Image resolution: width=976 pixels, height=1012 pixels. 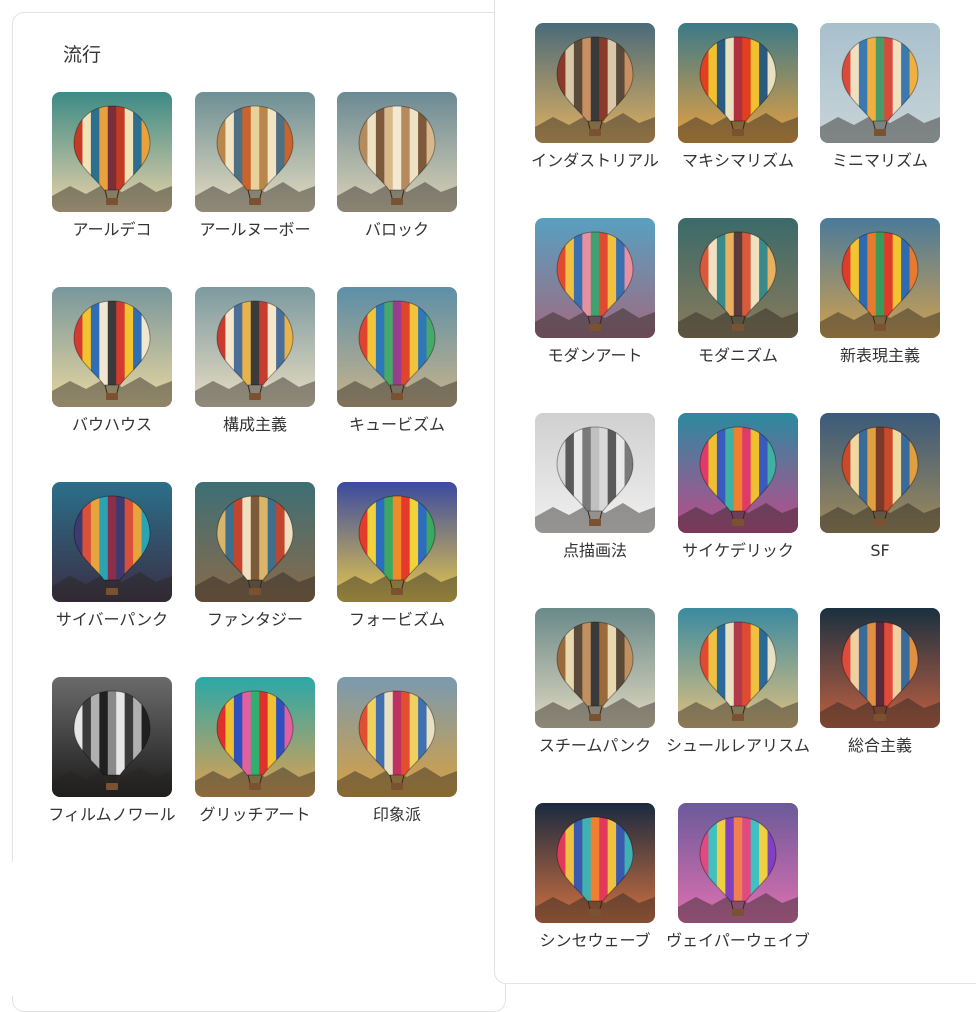 What do you see at coordinates (879, 355) in the screenshot?
I see `style-label: 新表現主義` at bounding box center [879, 355].